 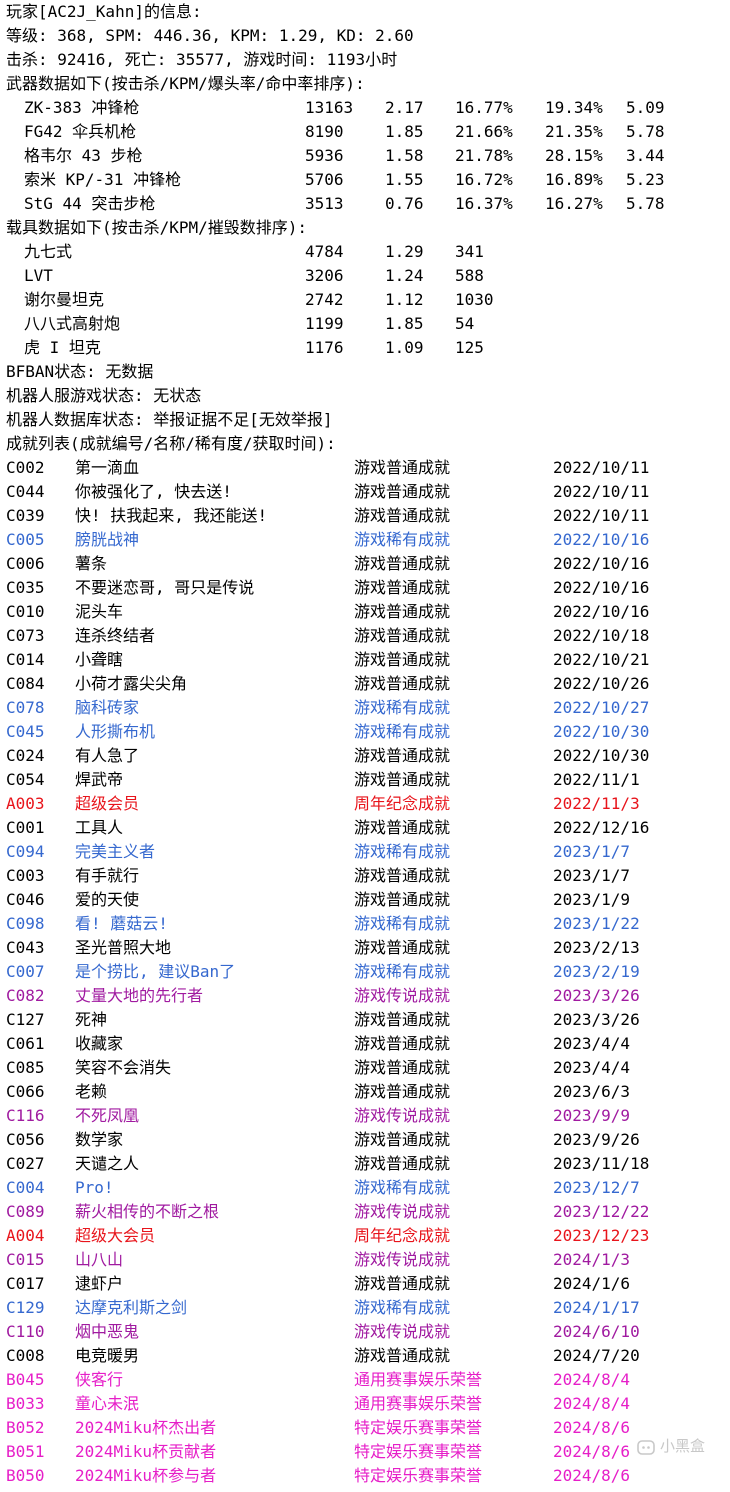 What do you see at coordinates (25, 875) in the screenshot?
I see `achievement-code: C003` at bounding box center [25, 875].